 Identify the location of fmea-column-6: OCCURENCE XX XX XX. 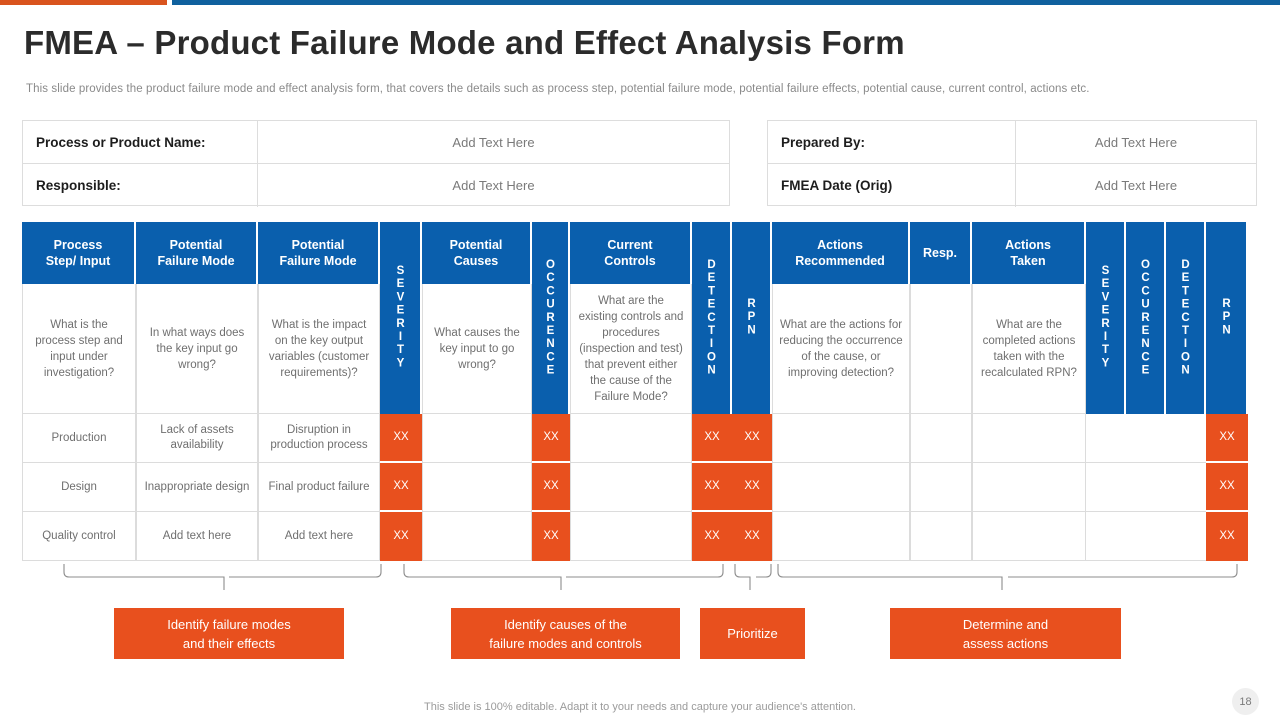
(551, 393).